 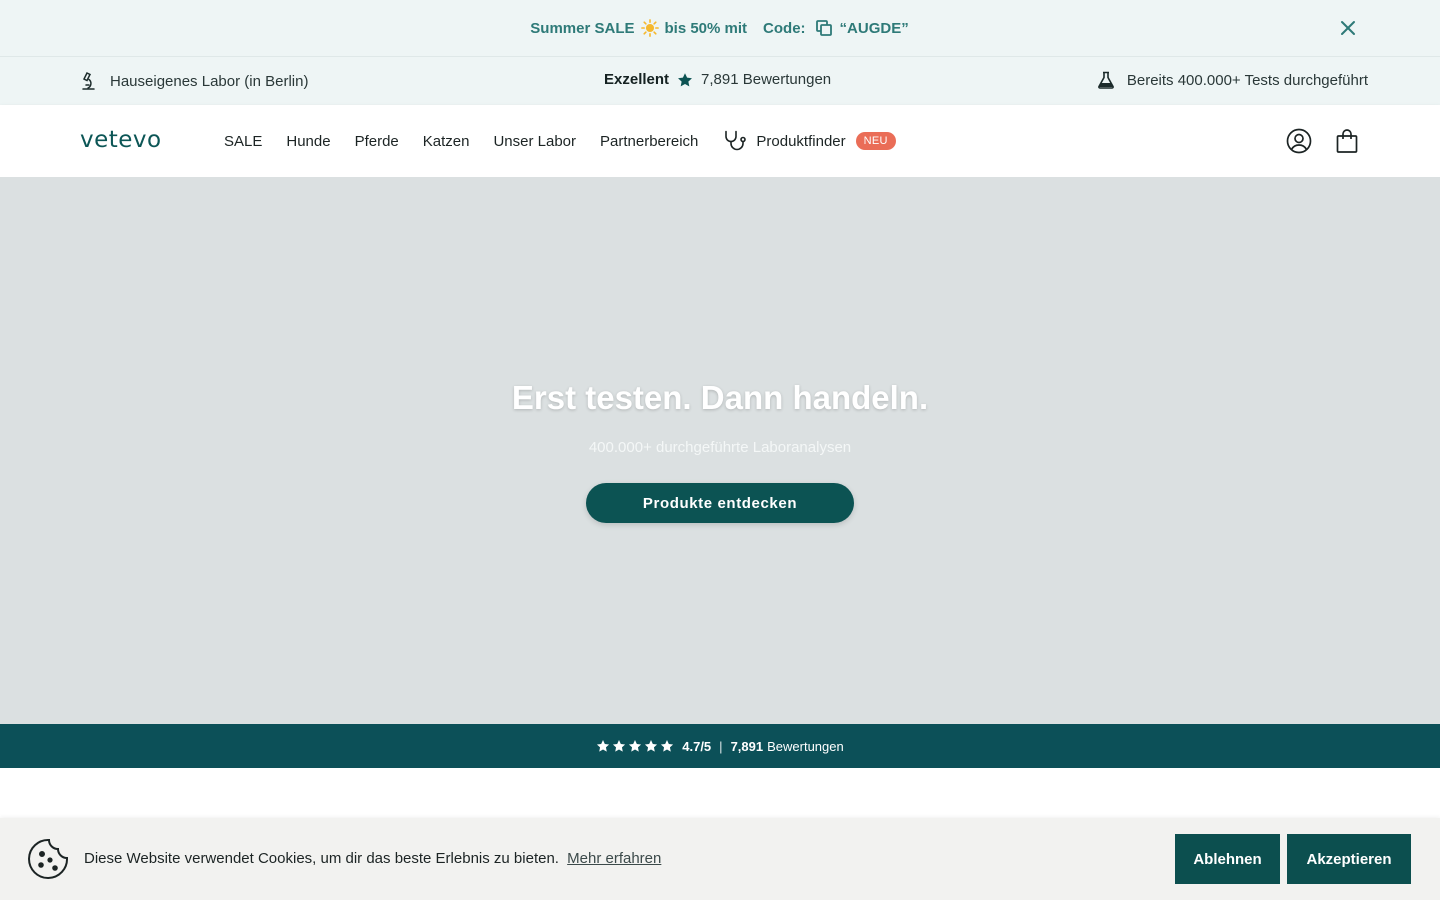 What do you see at coordinates (1347, 141) in the screenshot?
I see `cart-icon` at bounding box center [1347, 141].